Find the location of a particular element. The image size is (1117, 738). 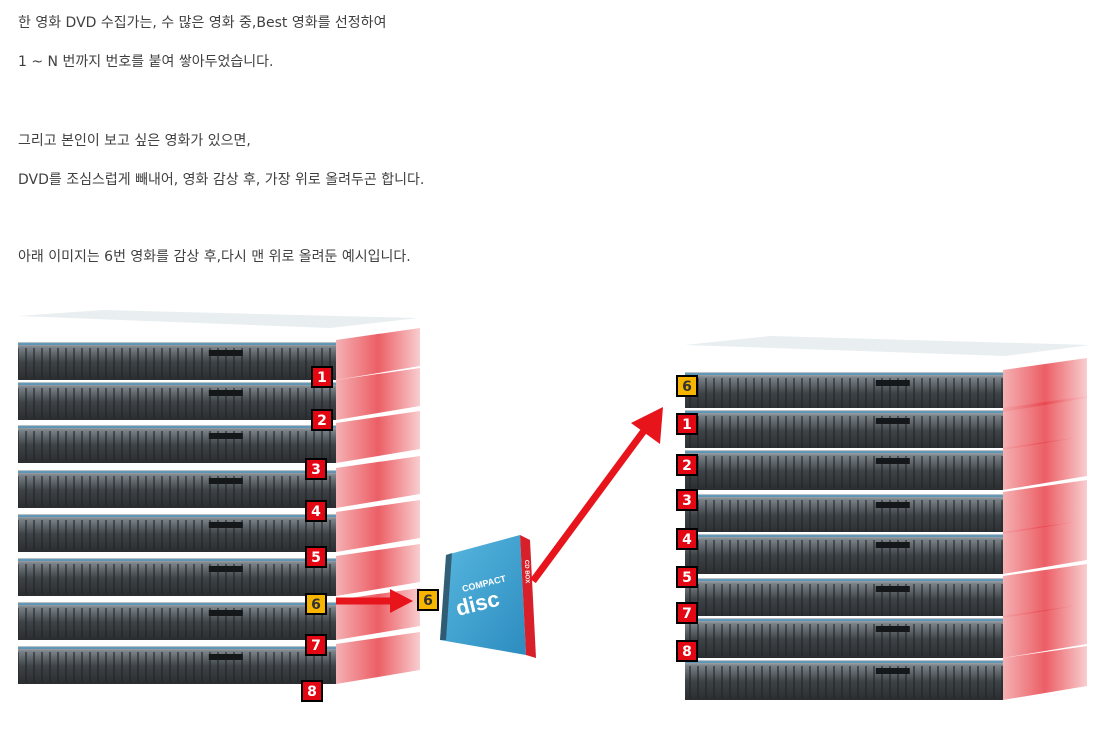

left-label-3: 3 is located at coordinates (316, 469).